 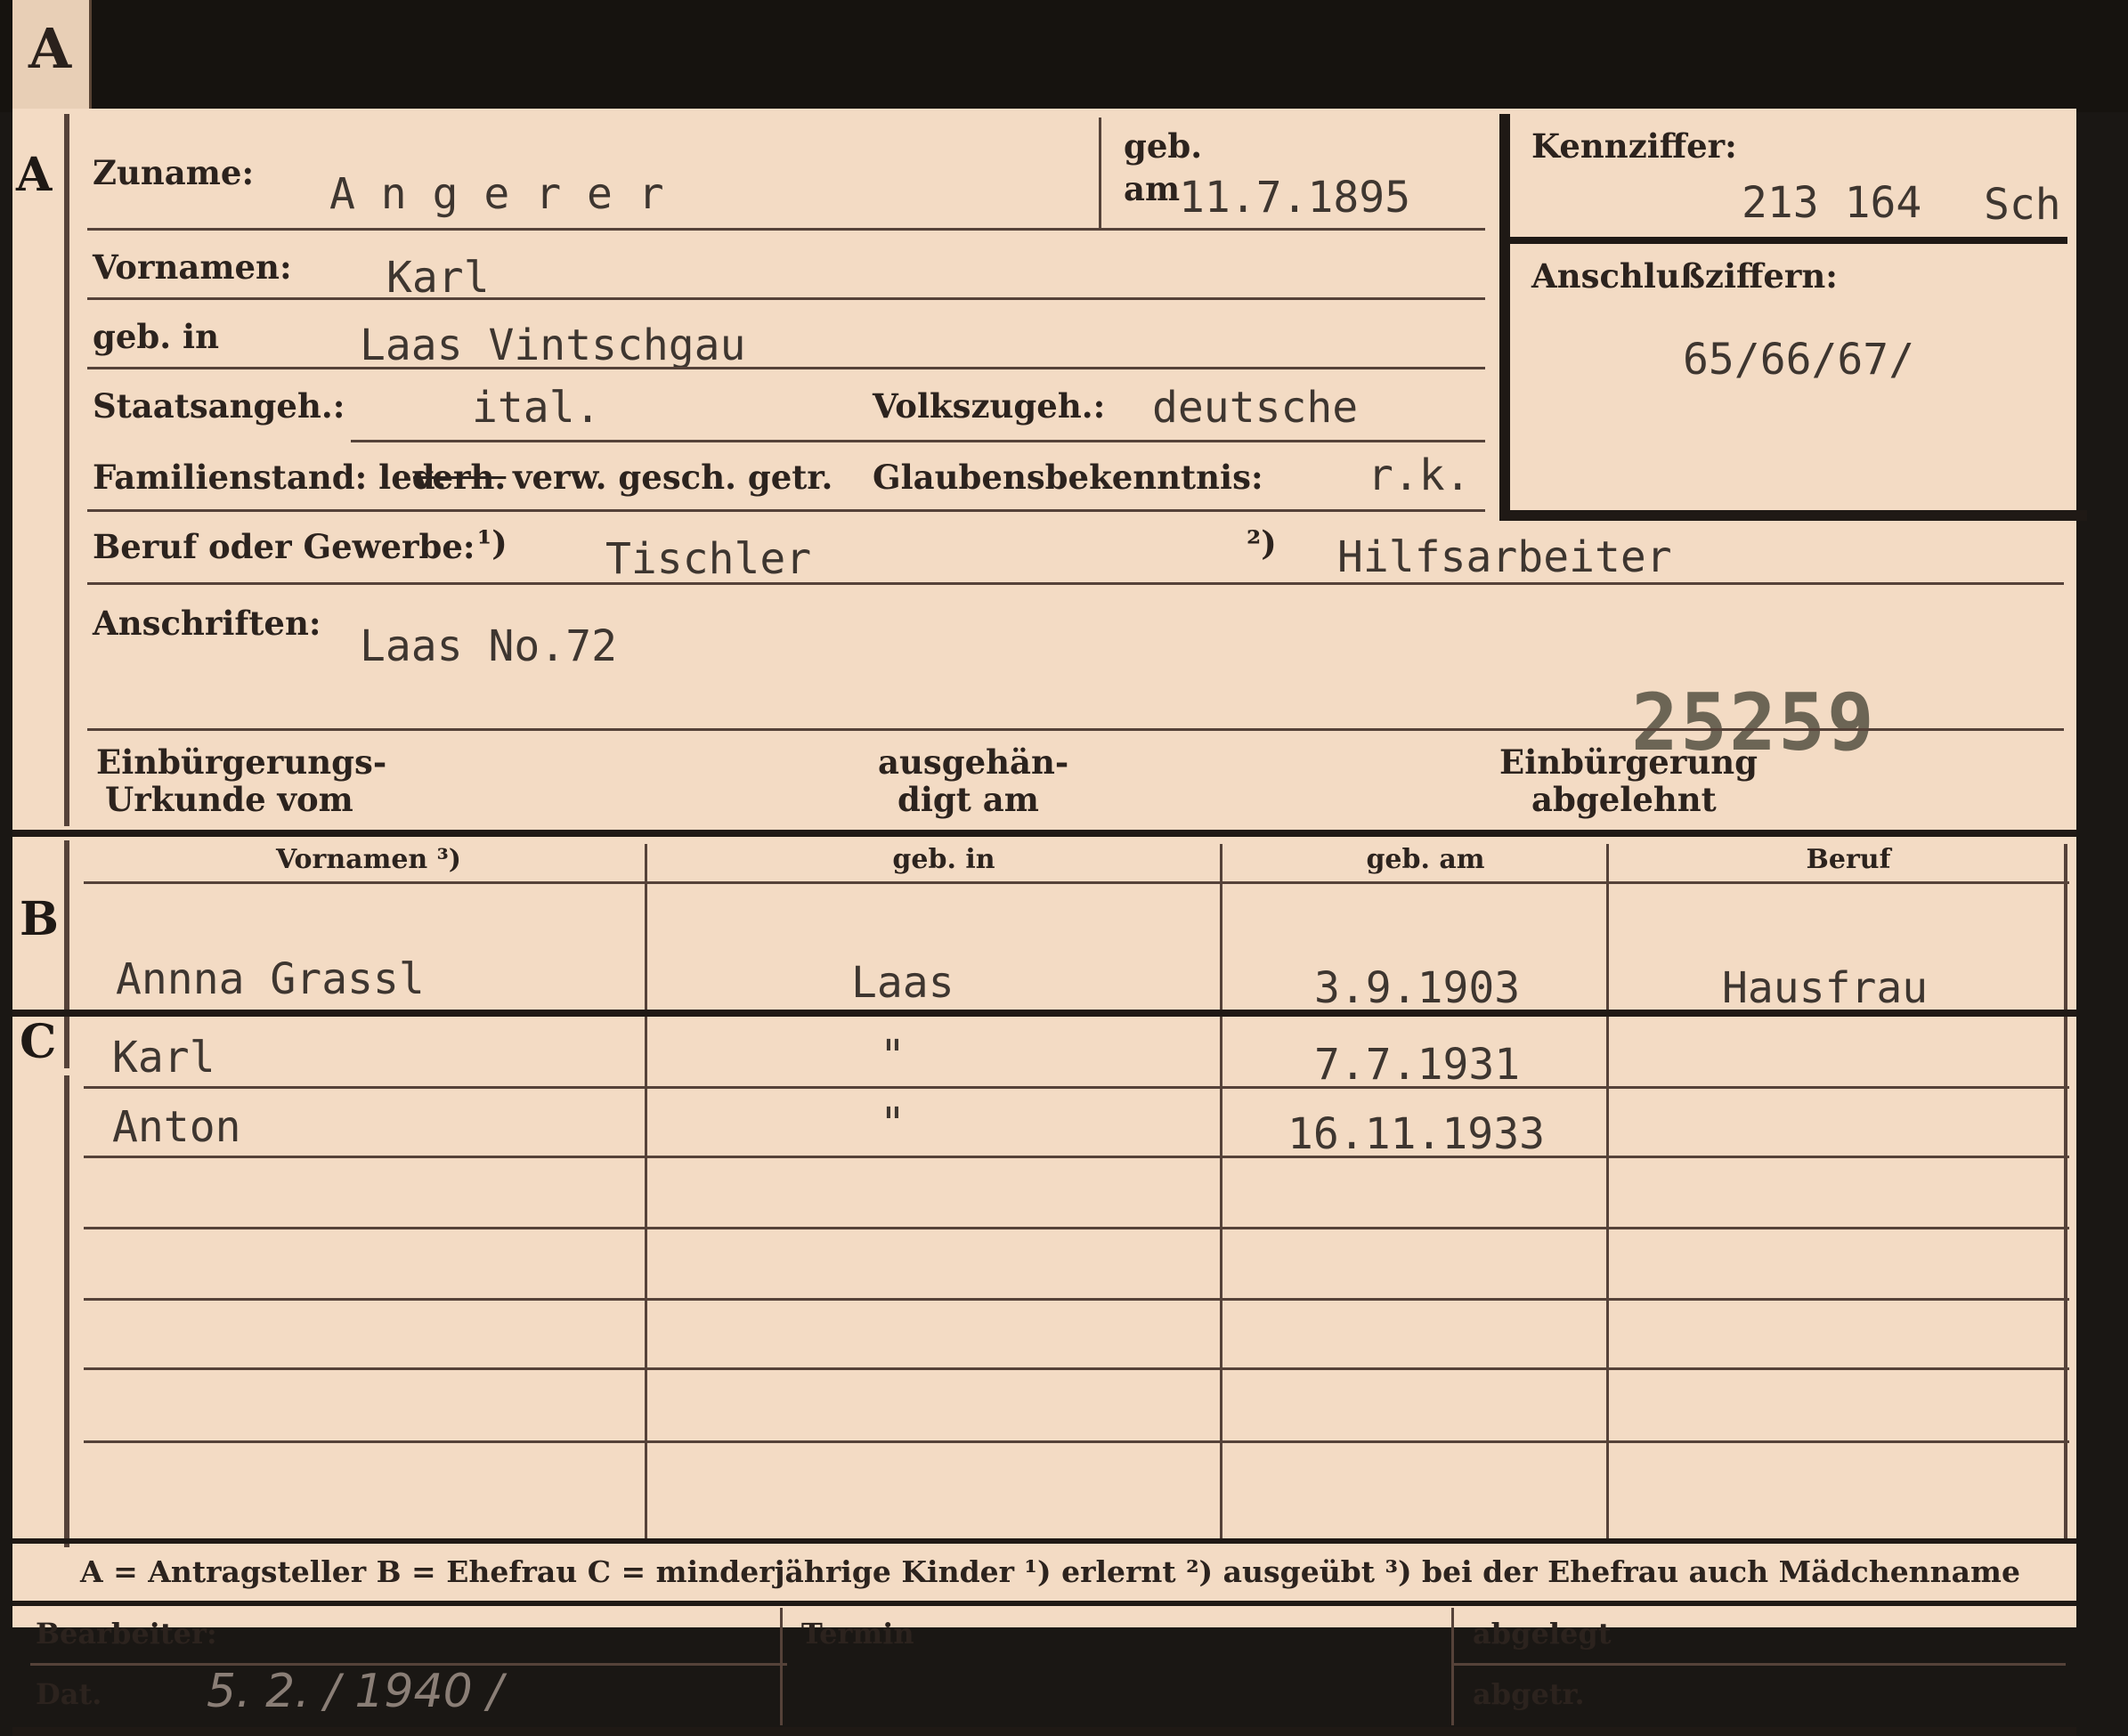 What do you see at coordinates (157, 336) in the screenshot?
I see `birth-place-label: geb. in` at bounding box center [157, 336].